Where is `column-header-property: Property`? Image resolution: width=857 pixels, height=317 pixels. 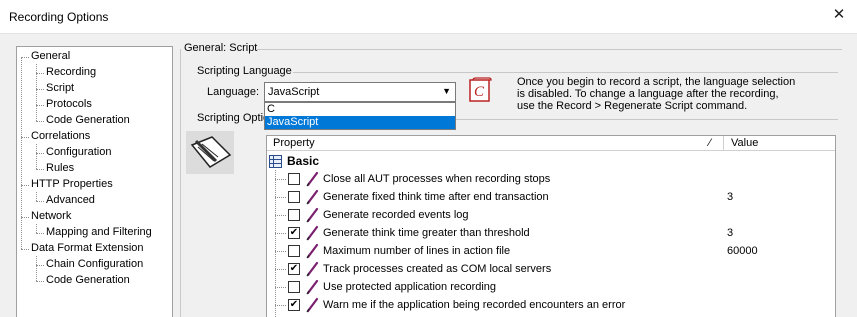 column-header-property: Property is located at coordinates (294, 143).